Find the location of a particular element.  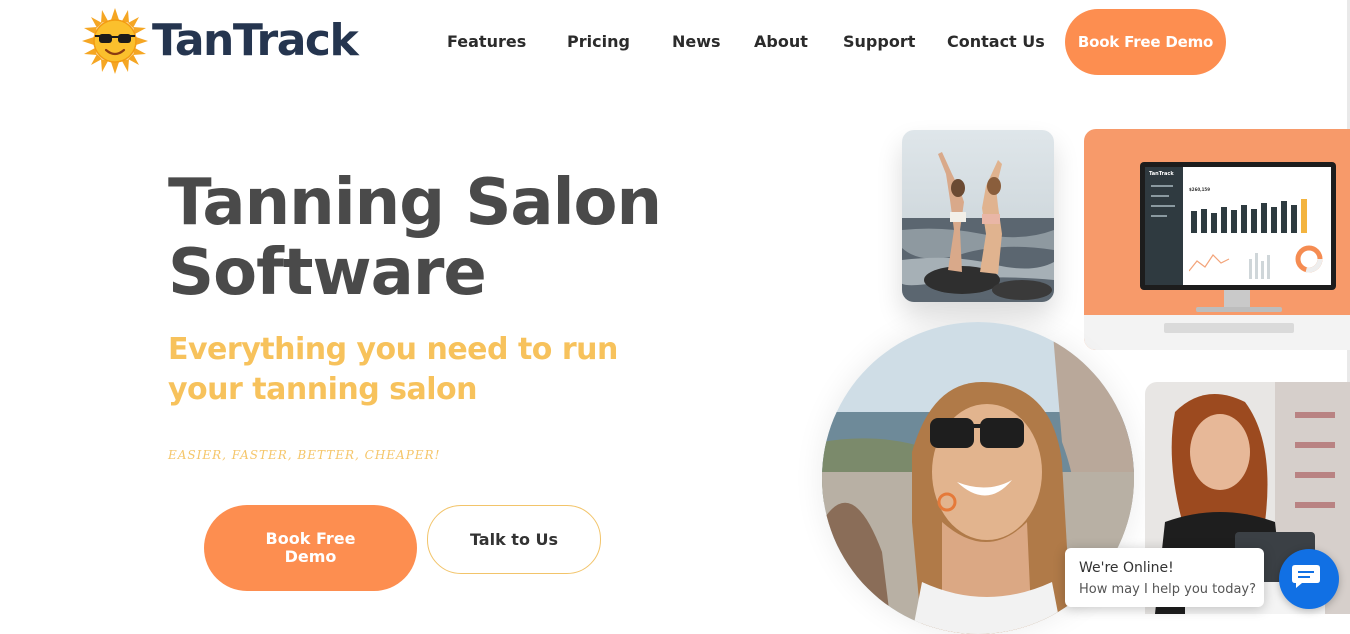

beach-photo is located at coordinates (978, 216).